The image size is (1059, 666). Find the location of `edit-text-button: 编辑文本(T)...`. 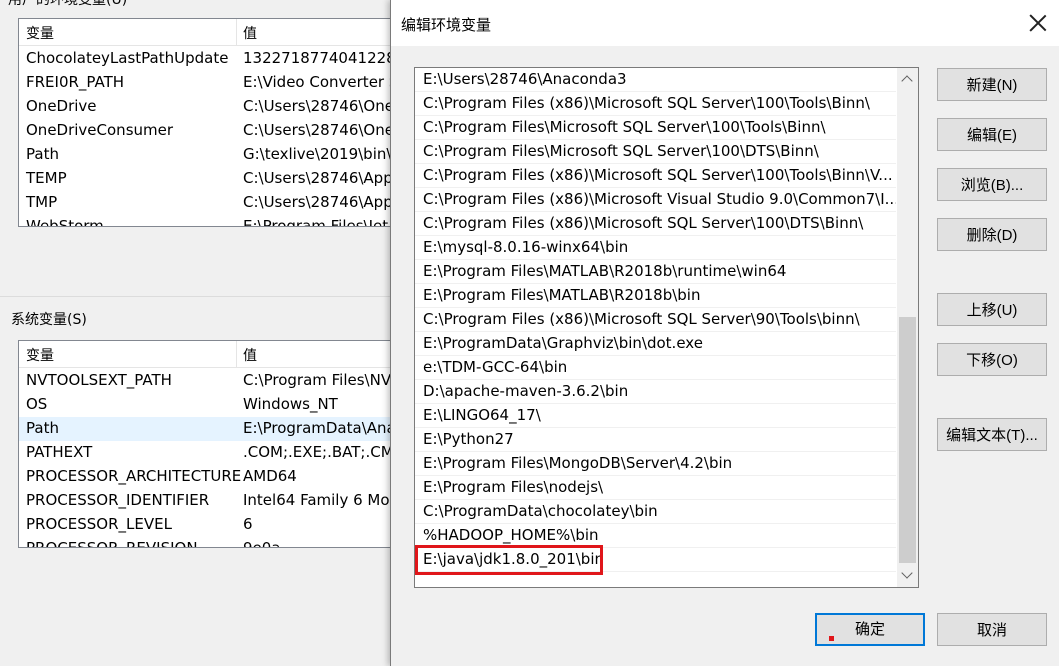

edit-text-button: 编辑文本(T)... is located at coordinates (992, 434).